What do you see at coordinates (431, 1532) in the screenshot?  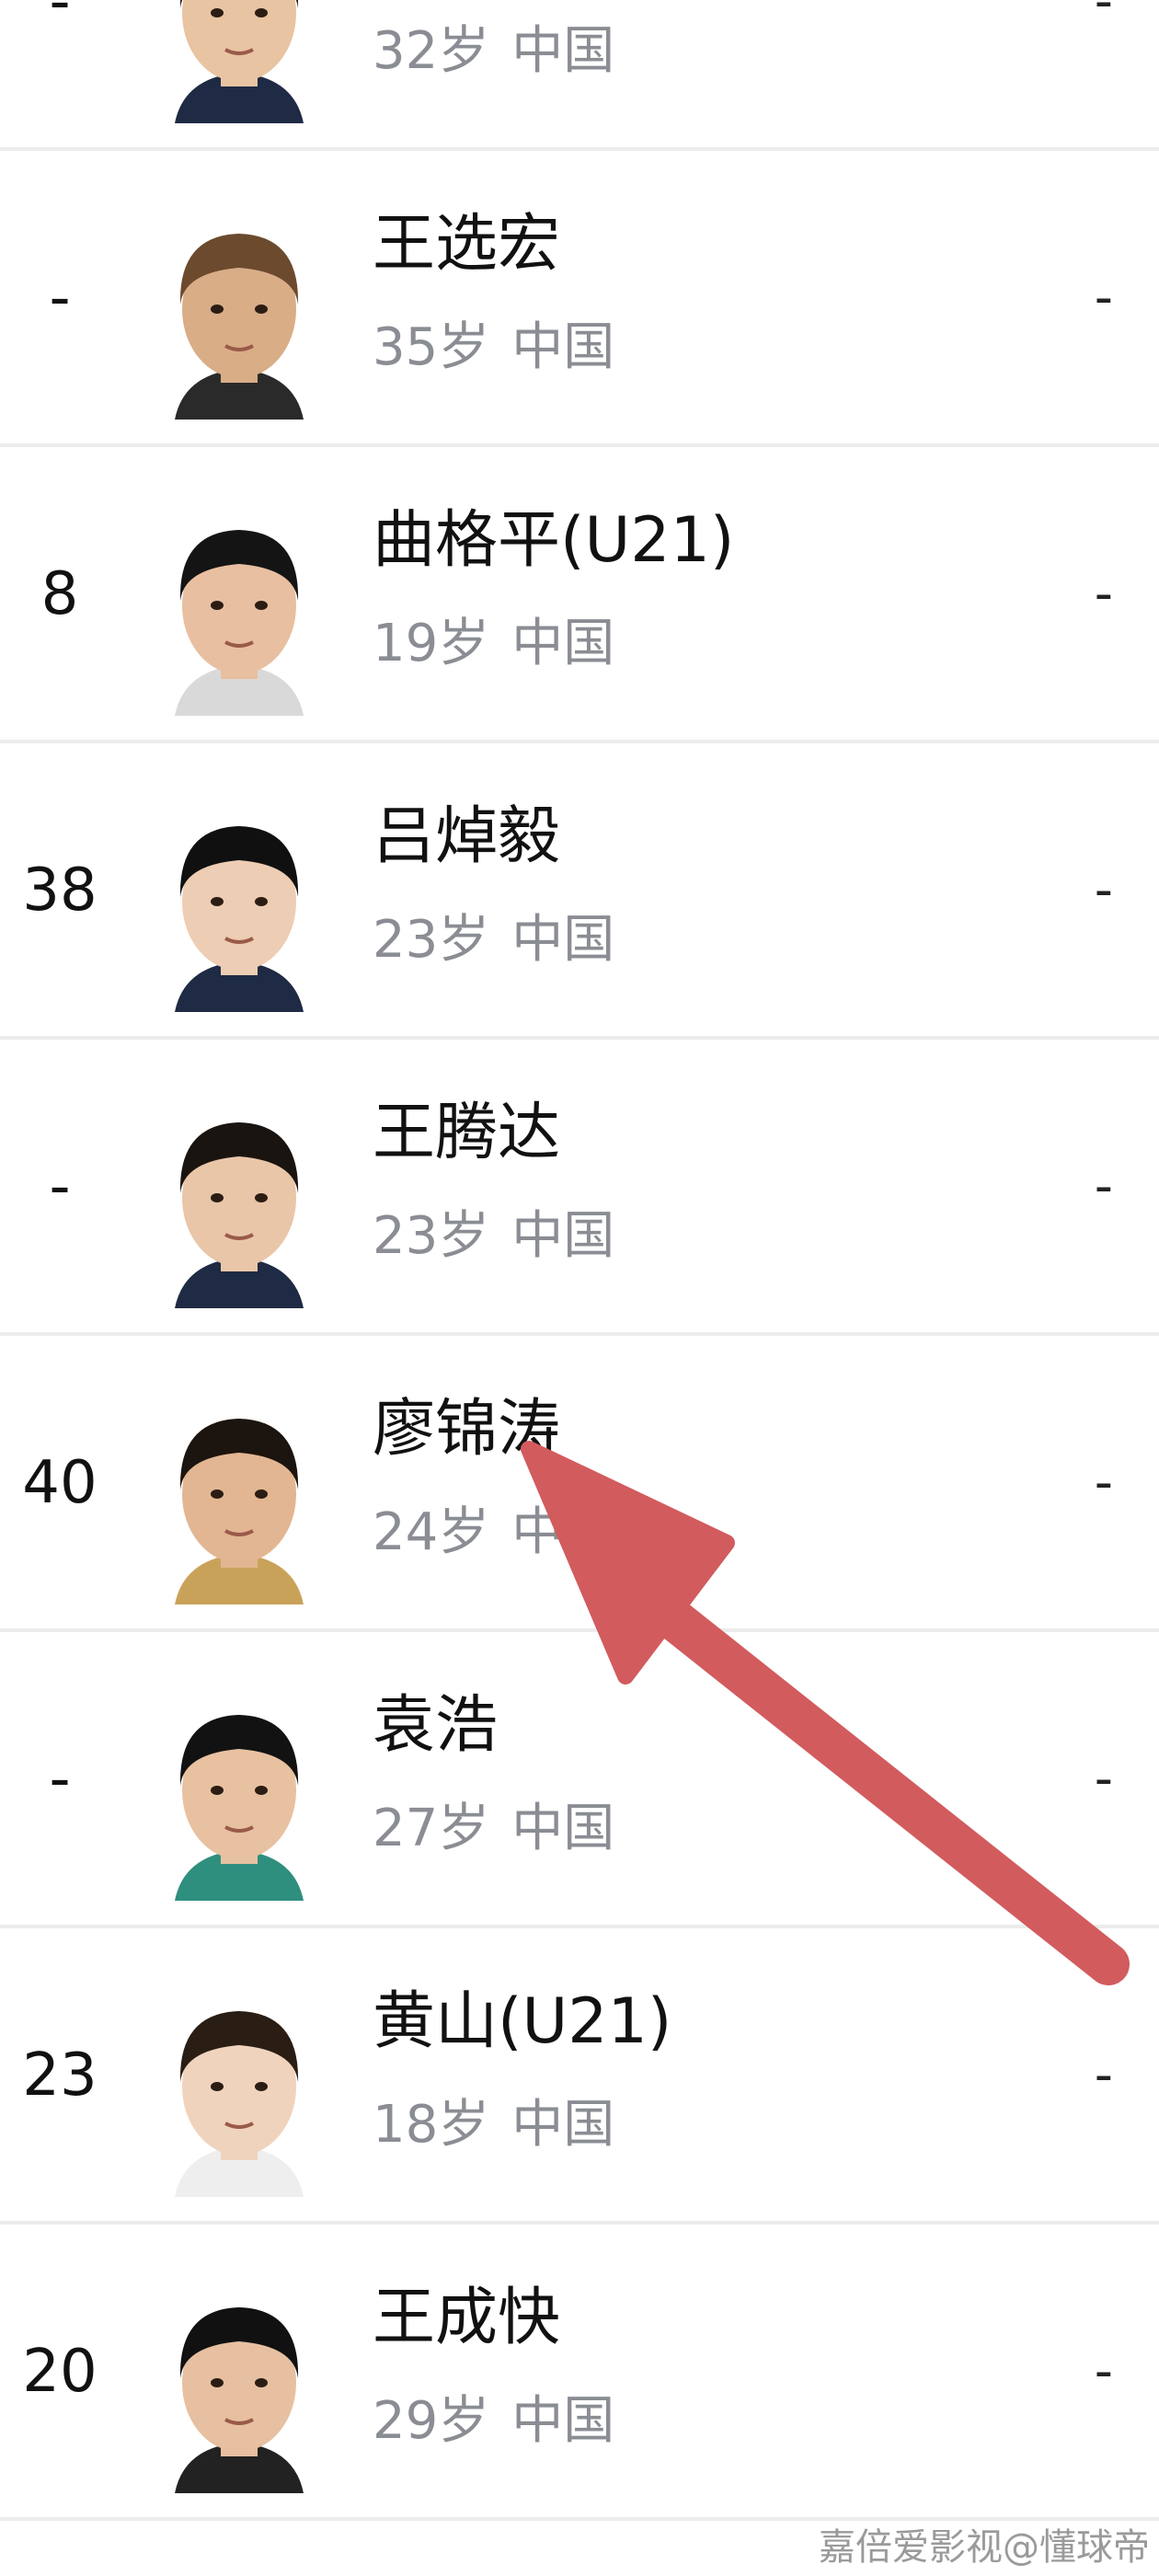 I see `player-age: 24岁` at bounding box center [431, 1532].